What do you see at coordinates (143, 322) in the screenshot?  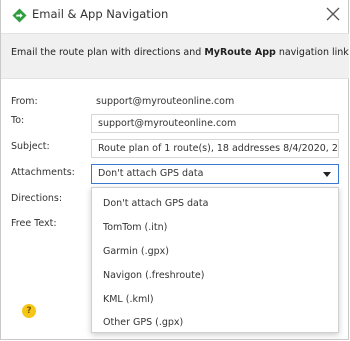 I see `dropdown-option-other-gps: Other GPS (.gpx)` at bounding box center [143, 322].